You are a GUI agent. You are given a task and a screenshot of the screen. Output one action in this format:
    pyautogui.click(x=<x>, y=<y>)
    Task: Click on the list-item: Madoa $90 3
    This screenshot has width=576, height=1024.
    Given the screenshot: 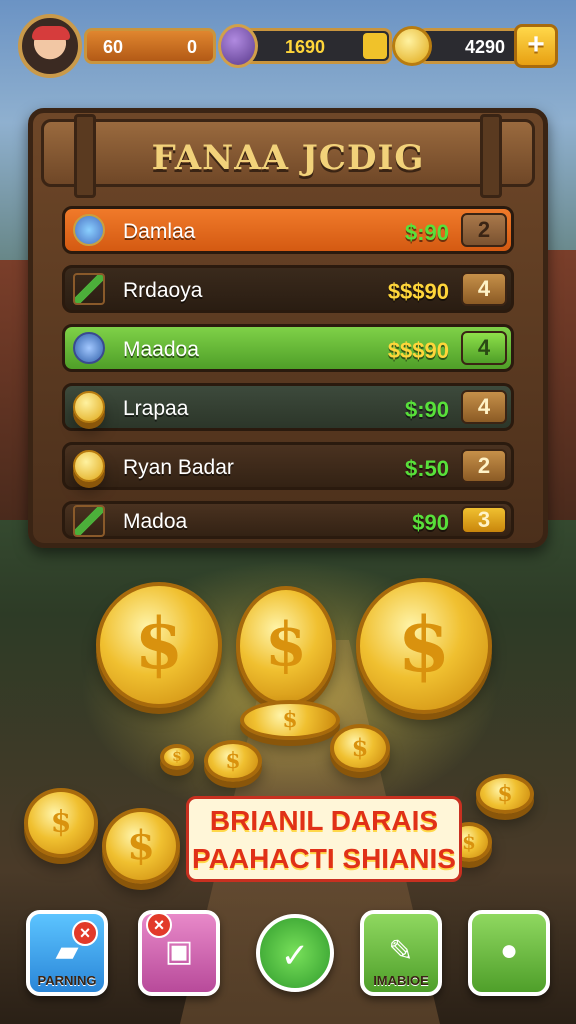 What is the action you would take?
    pyautogui.click(x=288, y=520)
    